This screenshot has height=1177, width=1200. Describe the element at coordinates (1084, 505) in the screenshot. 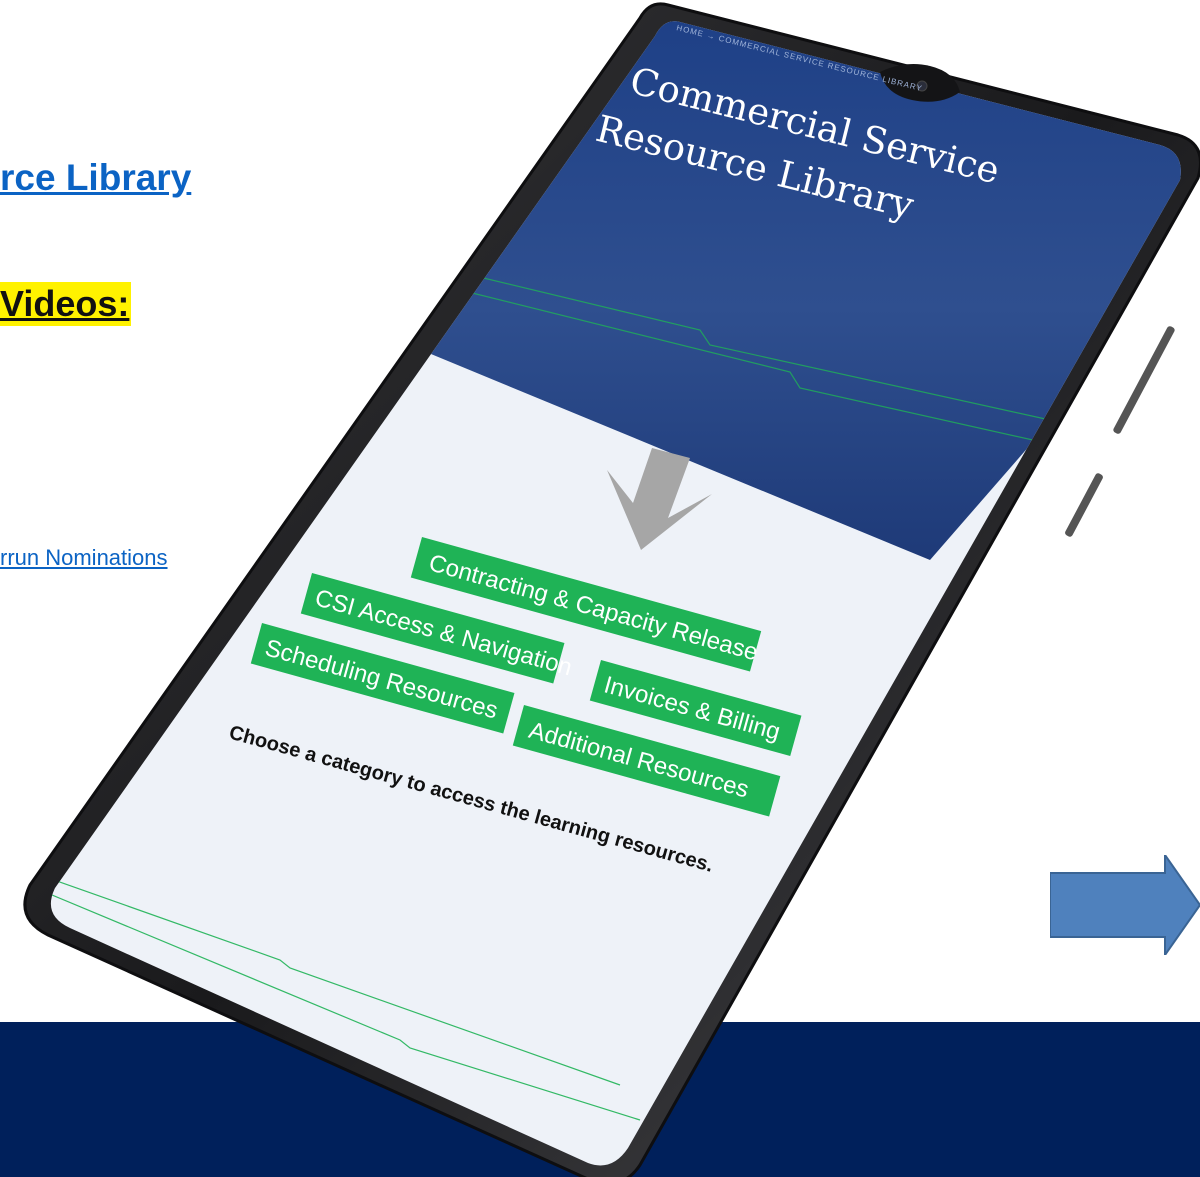

I see `power-button` at that location.